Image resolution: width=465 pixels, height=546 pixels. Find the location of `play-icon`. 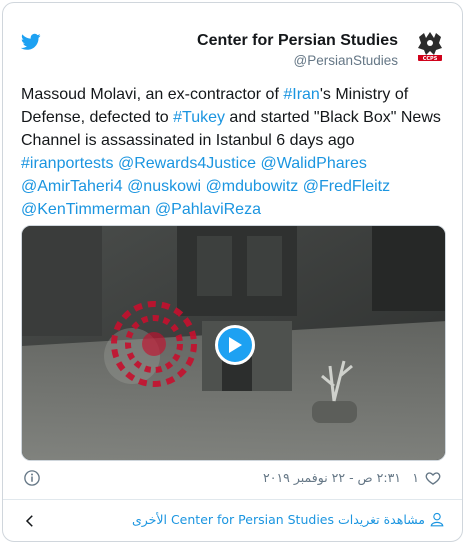

play-icon is located at coordinates (235, 345).